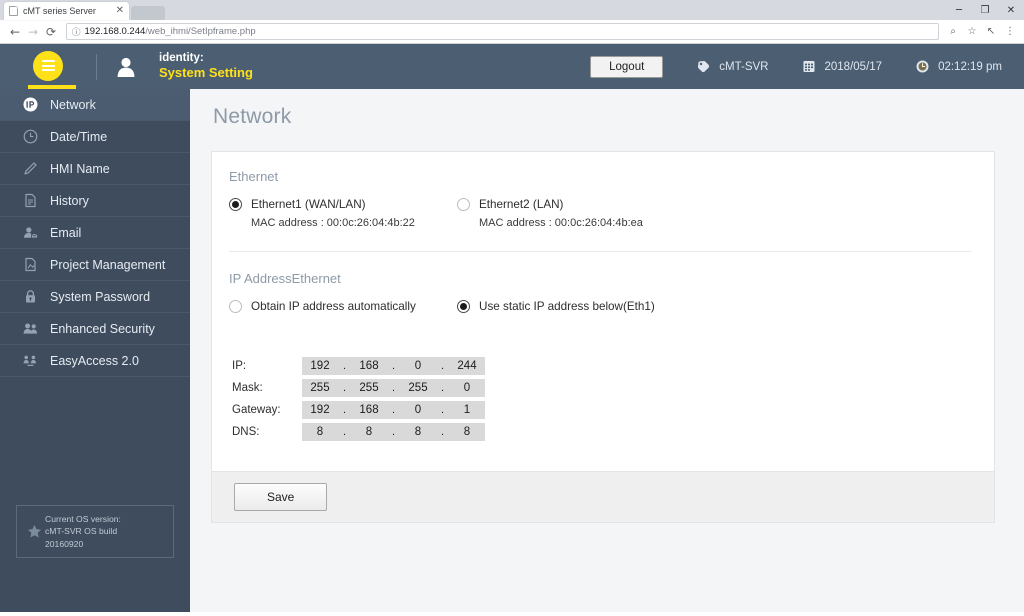 The height and width of the screenshot is (616, 1024). I want to click on minimize-icon: ─, so click(959, 10).